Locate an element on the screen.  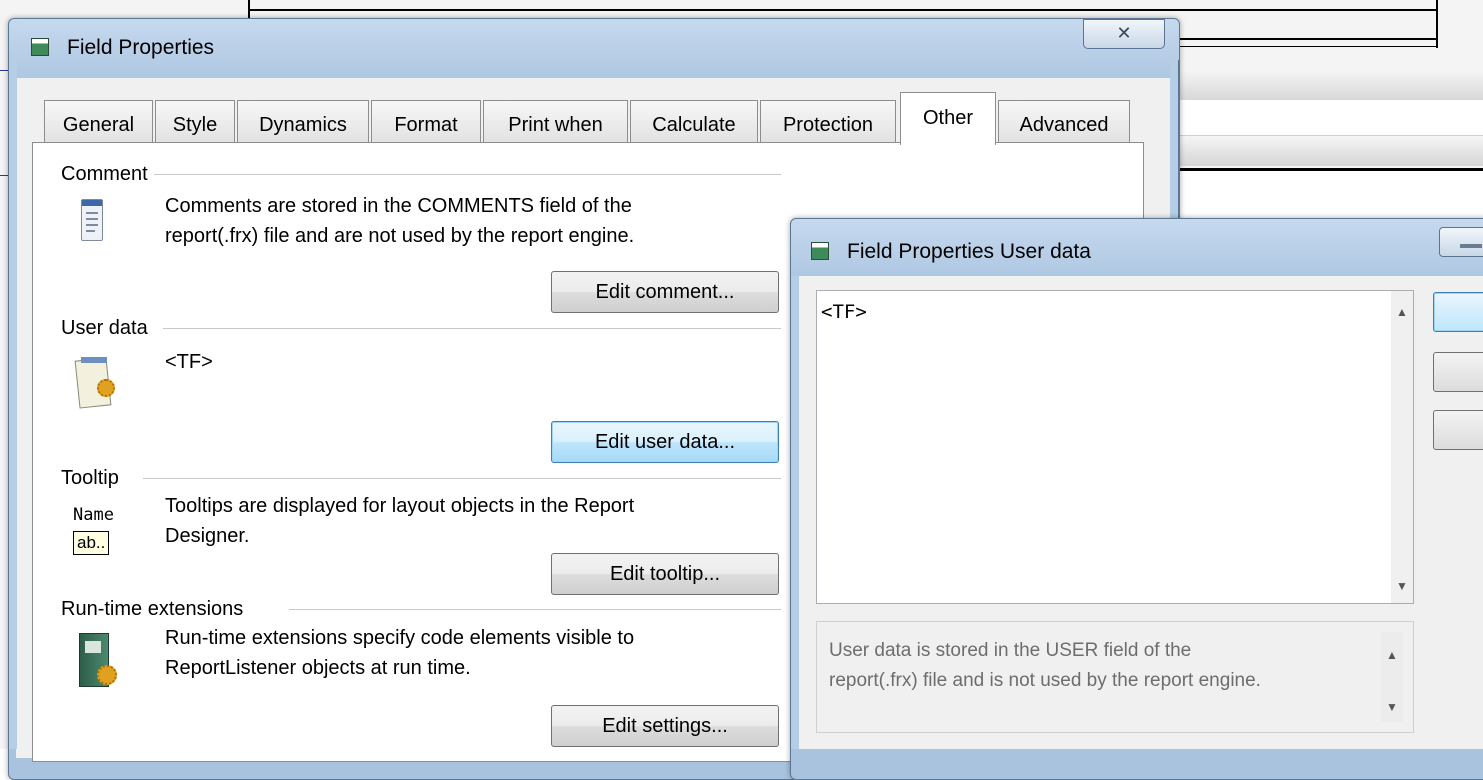
info-scrollbar: ▲ ▼ is located at coordinates (1392, 677).